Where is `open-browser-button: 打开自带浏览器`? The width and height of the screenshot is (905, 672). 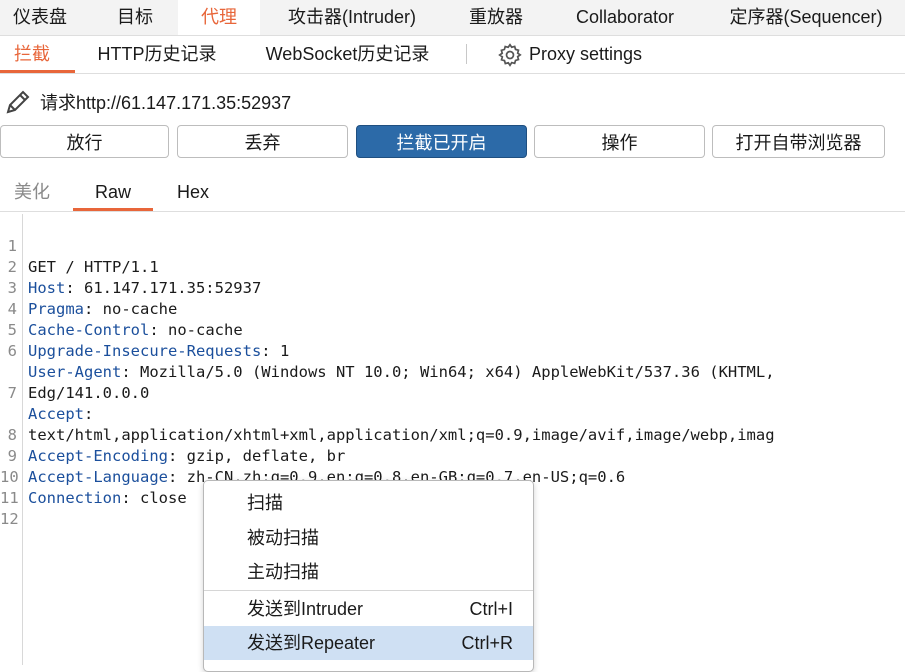 open-browser-button: 打开自带浏览器 is located at coordinates (798, 141).